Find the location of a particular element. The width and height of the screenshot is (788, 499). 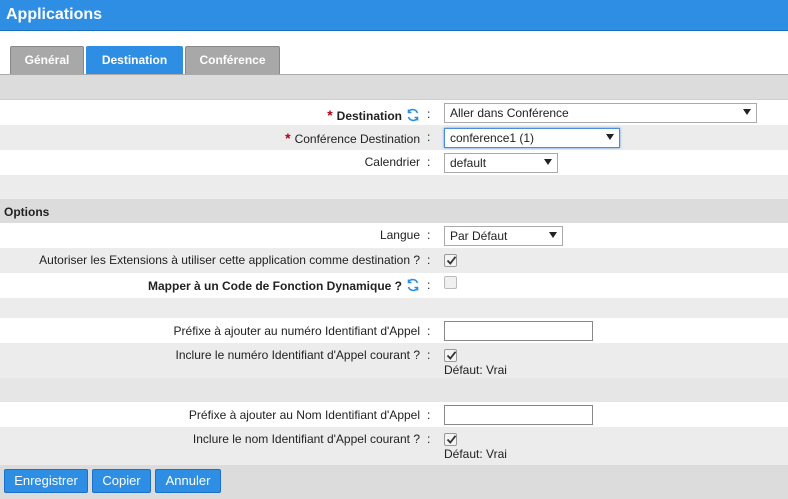

copy-button: Copier is located at coordinates (121, 481).